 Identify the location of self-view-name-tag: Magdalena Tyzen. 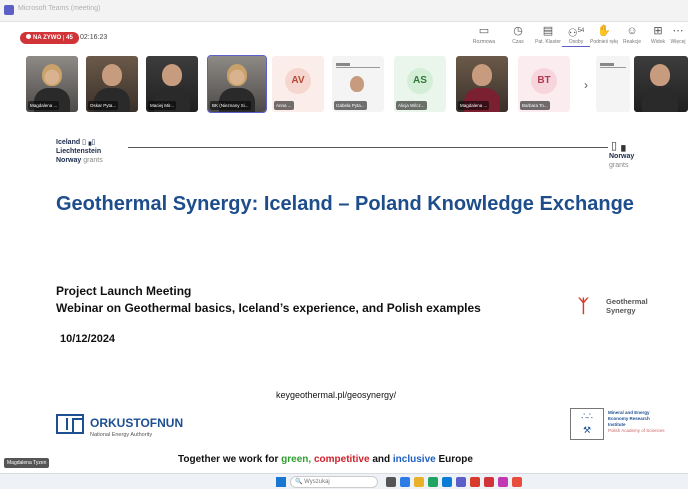
(27, 463).